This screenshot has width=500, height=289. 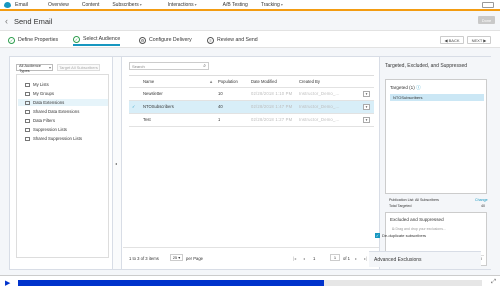 I want to click on targeted-label: Targeted (1) ⓘ, so click(x=405, y=88).